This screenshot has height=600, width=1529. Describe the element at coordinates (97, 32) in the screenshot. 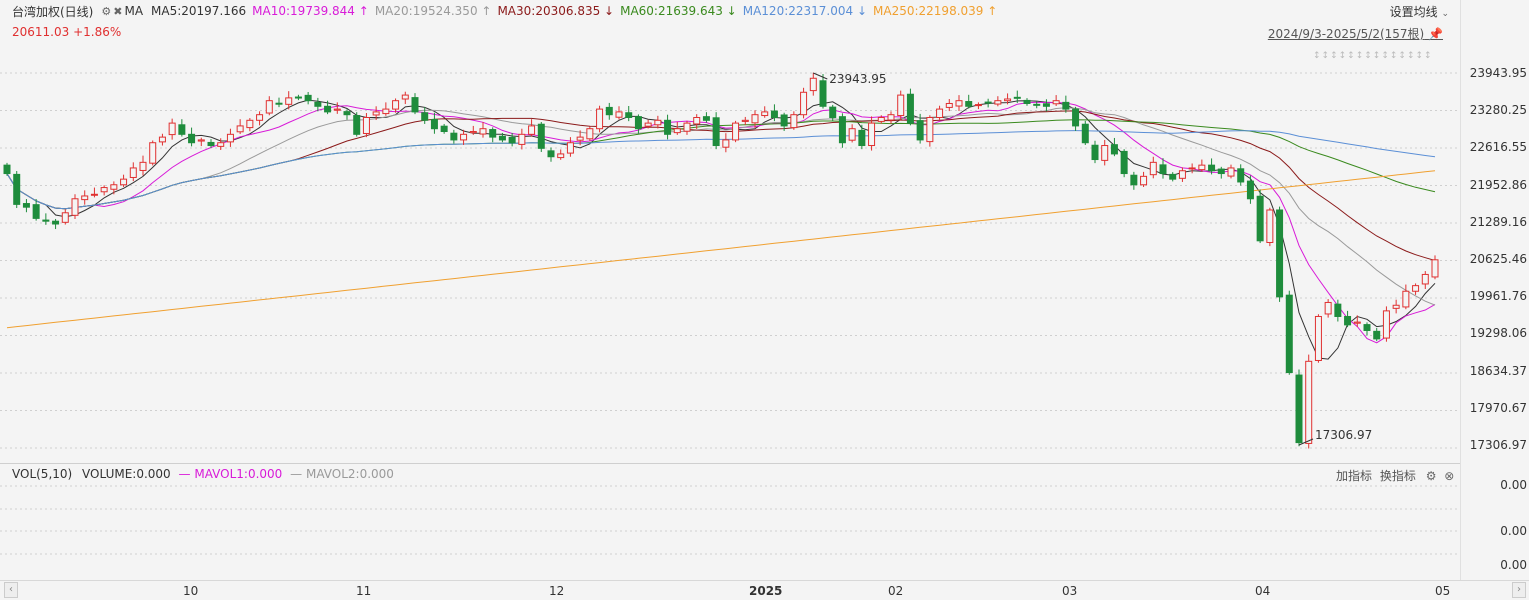

I see `change-percent: +1.86%` at that location.